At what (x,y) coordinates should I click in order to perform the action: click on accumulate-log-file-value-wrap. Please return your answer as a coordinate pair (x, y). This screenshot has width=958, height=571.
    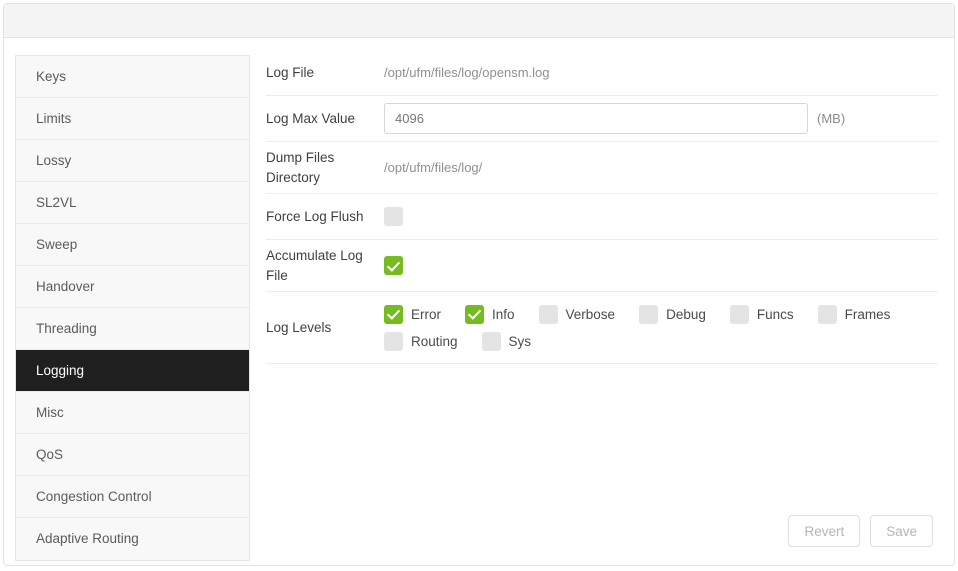
    Looking at the image, I should click on (661, 266).